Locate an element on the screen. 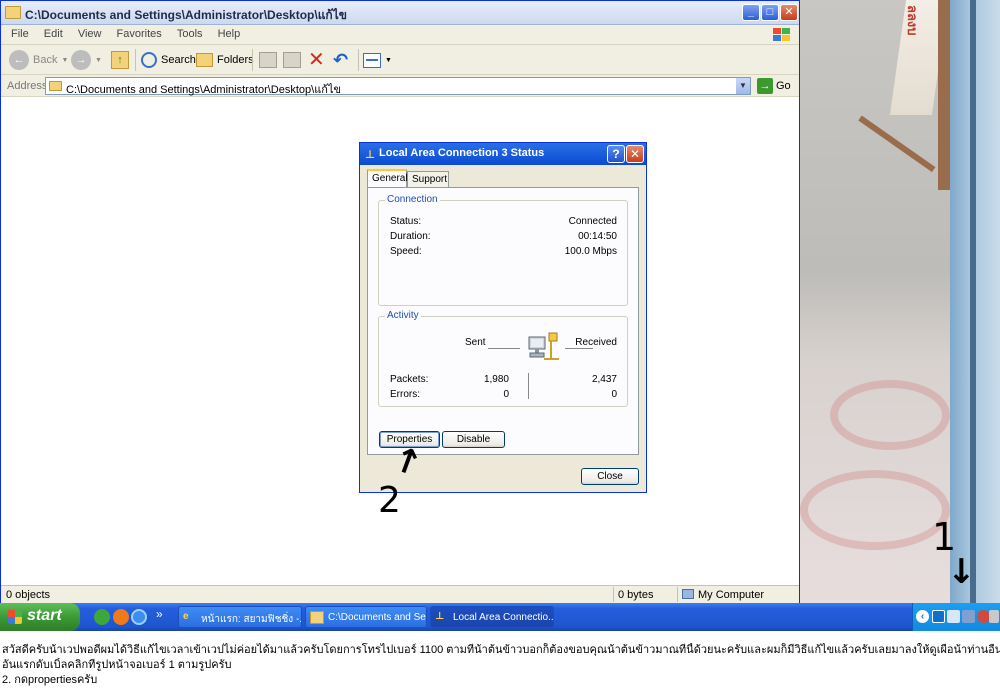 The width and height of the screenshot is (1000, 700). forward-button: → ▼ is located at coordinates (86, 60).